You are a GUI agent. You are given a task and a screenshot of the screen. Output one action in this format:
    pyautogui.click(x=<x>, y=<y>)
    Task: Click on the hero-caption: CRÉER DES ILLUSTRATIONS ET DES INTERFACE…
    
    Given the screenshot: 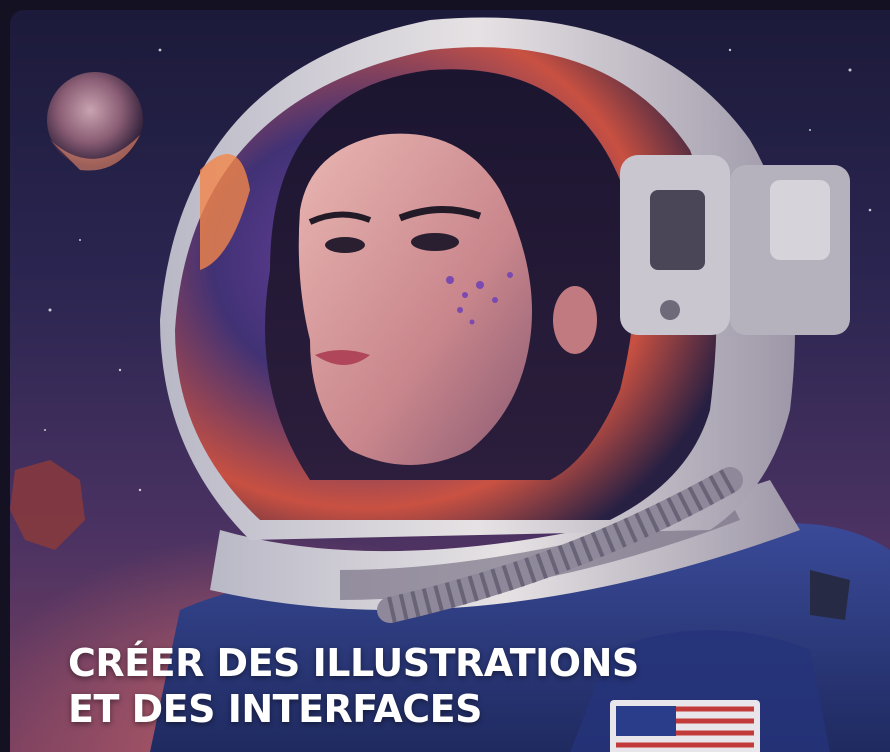 What is the action you would take?
    pyautogui.click(x=353, y=686)
    